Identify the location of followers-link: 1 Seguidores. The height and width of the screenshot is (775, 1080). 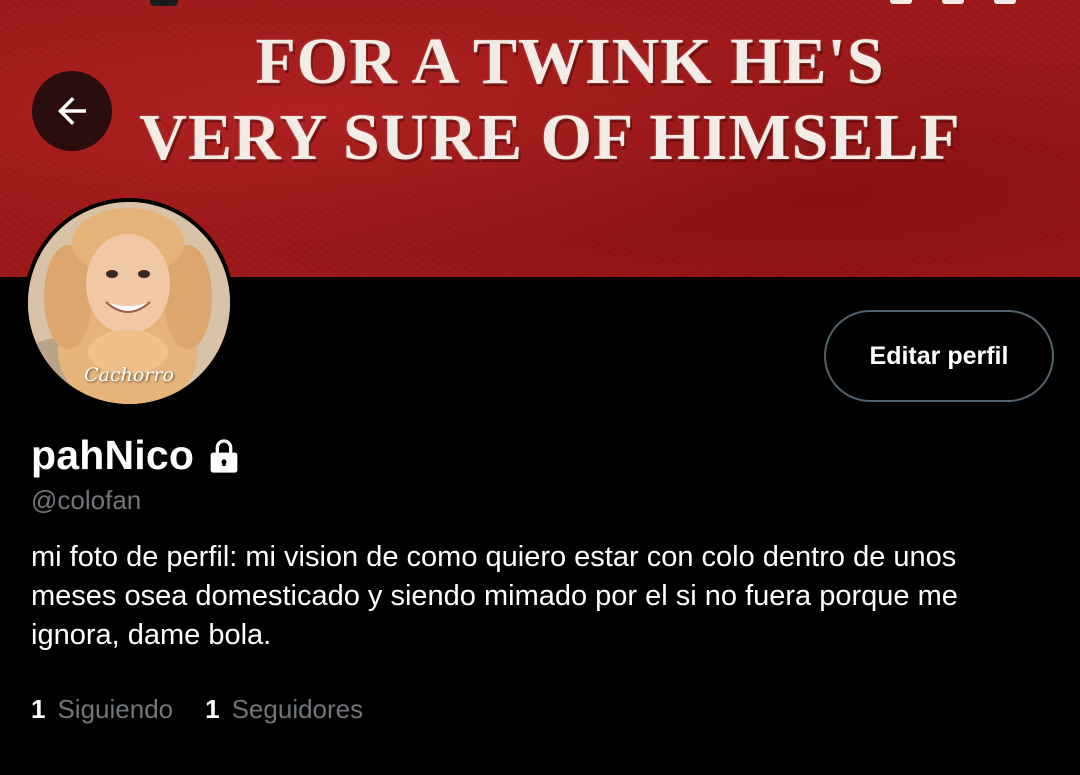
(284, 709).